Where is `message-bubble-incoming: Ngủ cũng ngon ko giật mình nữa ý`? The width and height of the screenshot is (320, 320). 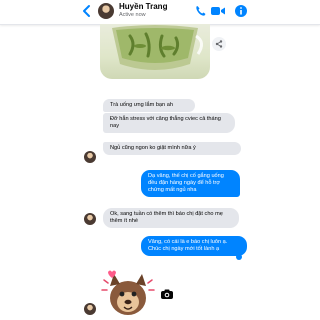
message-bubble-incoming: Ngủ cũng ngon ko giật mình nữa ý is located at coordinates (172, 148).